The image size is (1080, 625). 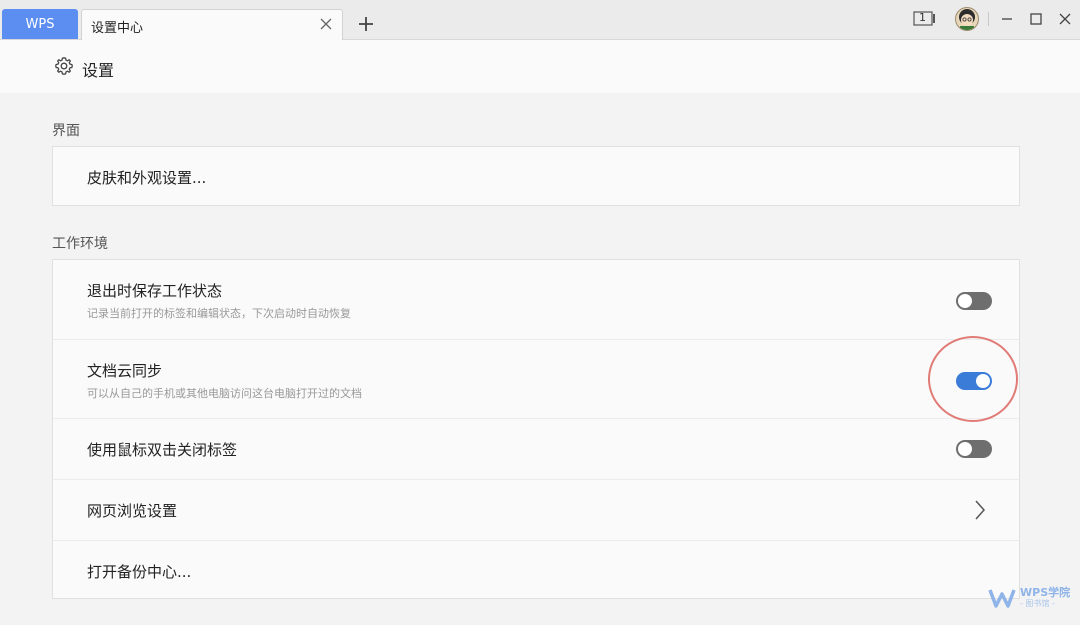 What do you see at coordinates (988, 19) in the screenshot?
I see `divider` at bounding box center [988, 19].